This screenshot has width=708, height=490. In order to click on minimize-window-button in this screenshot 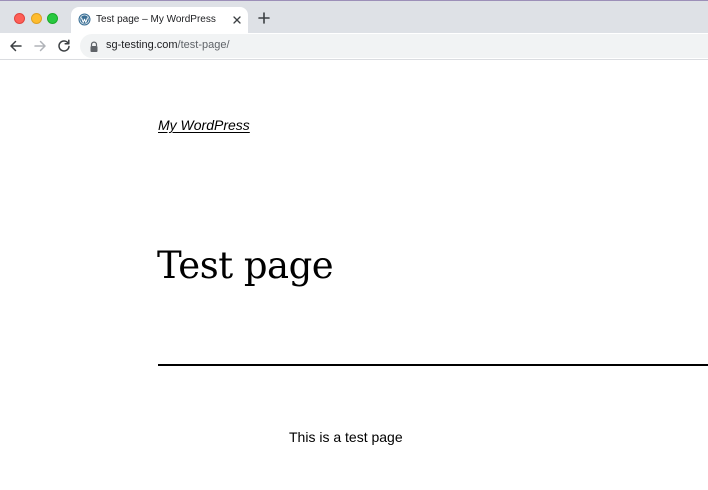, I will do `click(36, 18)`.